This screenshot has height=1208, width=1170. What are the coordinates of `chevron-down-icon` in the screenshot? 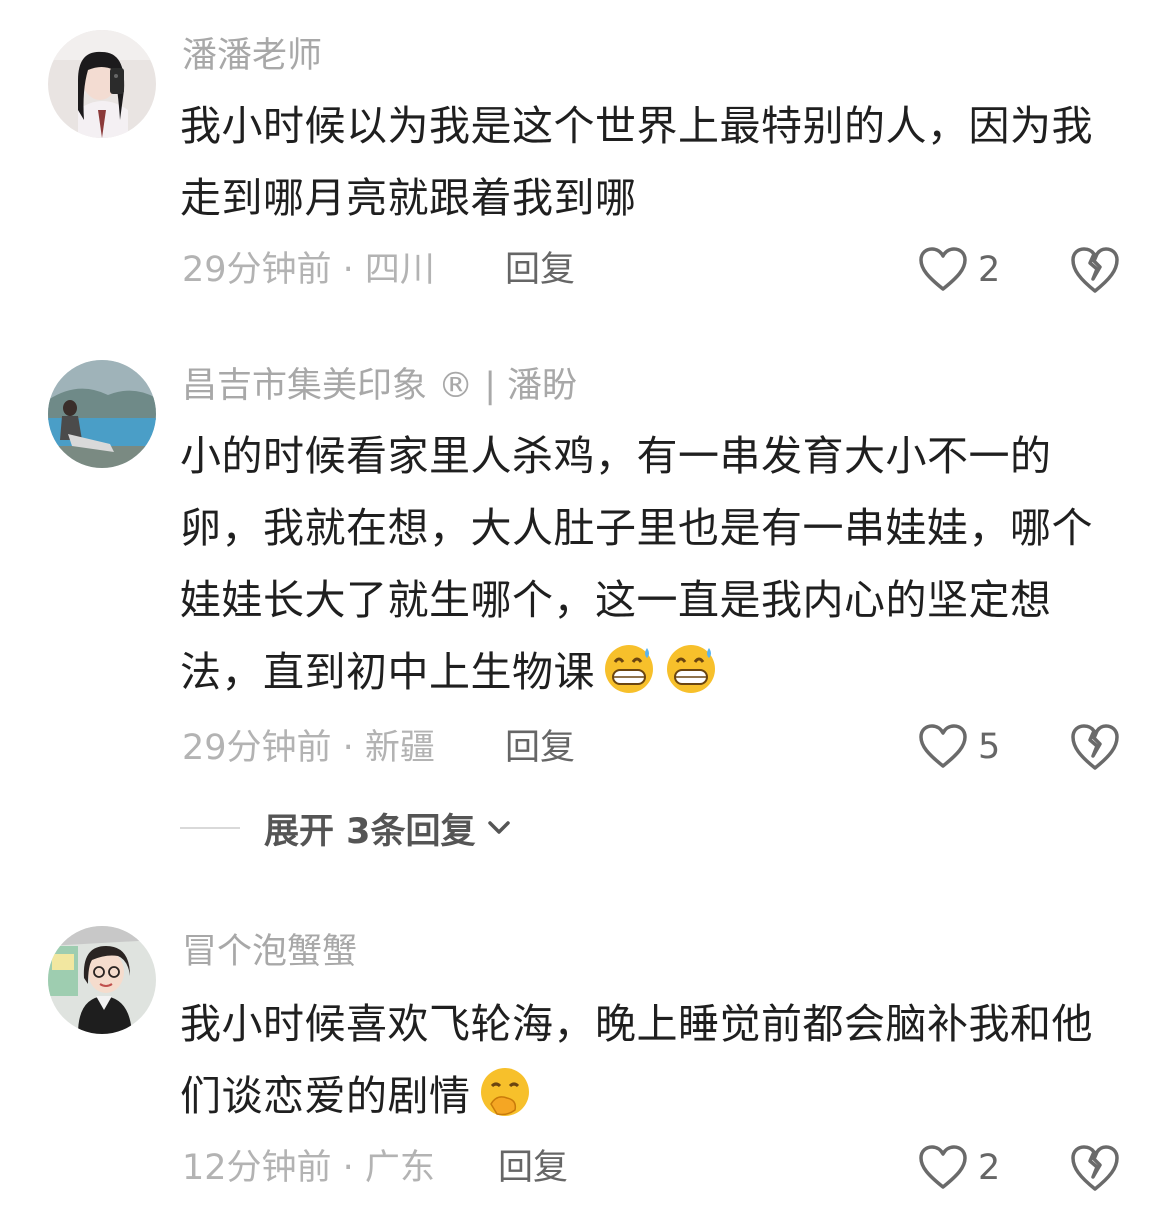 It's located at (498, 827).